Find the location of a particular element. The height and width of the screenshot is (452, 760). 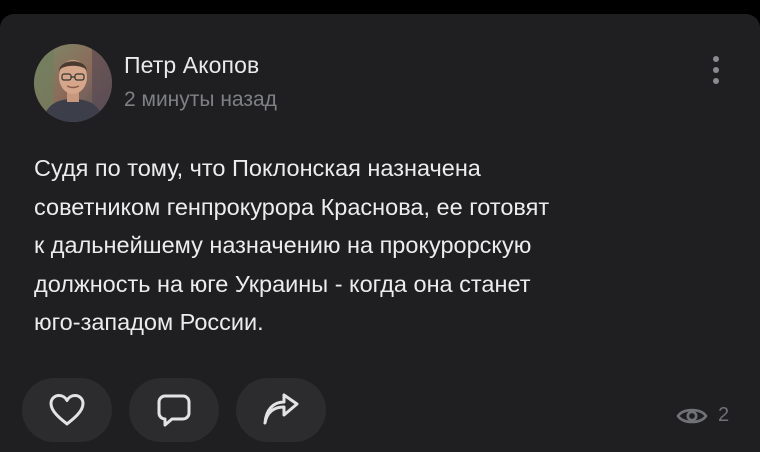

like-button is located at coordinates (67, 410).